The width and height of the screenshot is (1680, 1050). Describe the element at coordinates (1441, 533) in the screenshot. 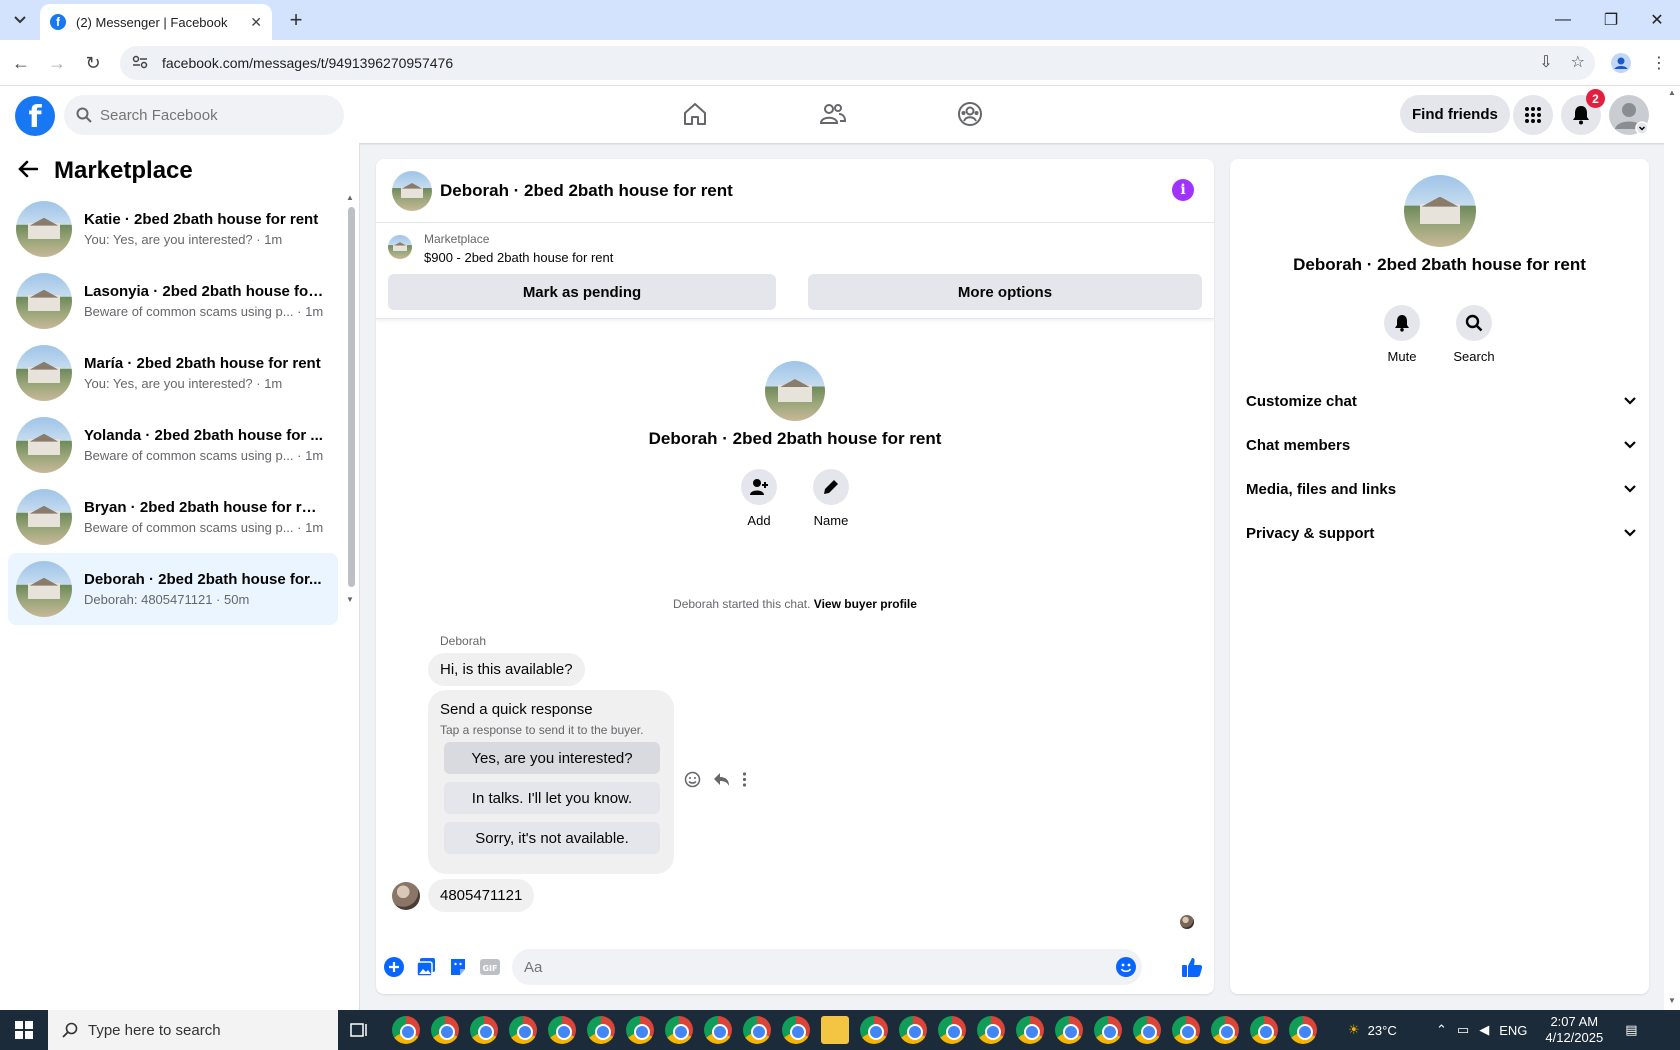

I see `section-privacy-support: Privacy & support` at that location.